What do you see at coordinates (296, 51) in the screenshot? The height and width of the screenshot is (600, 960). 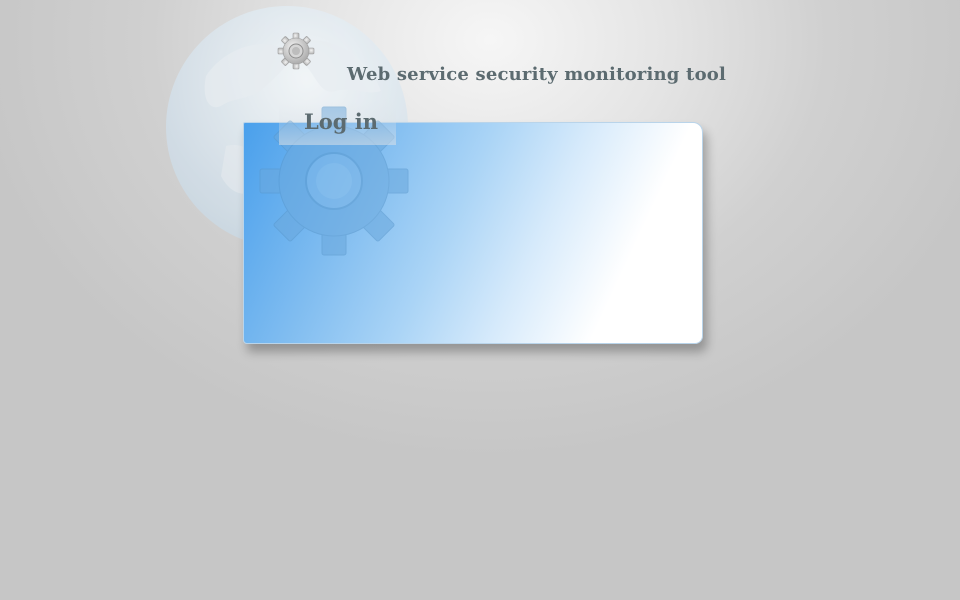 I see `gear-icon` at bounding box center [296, 51].